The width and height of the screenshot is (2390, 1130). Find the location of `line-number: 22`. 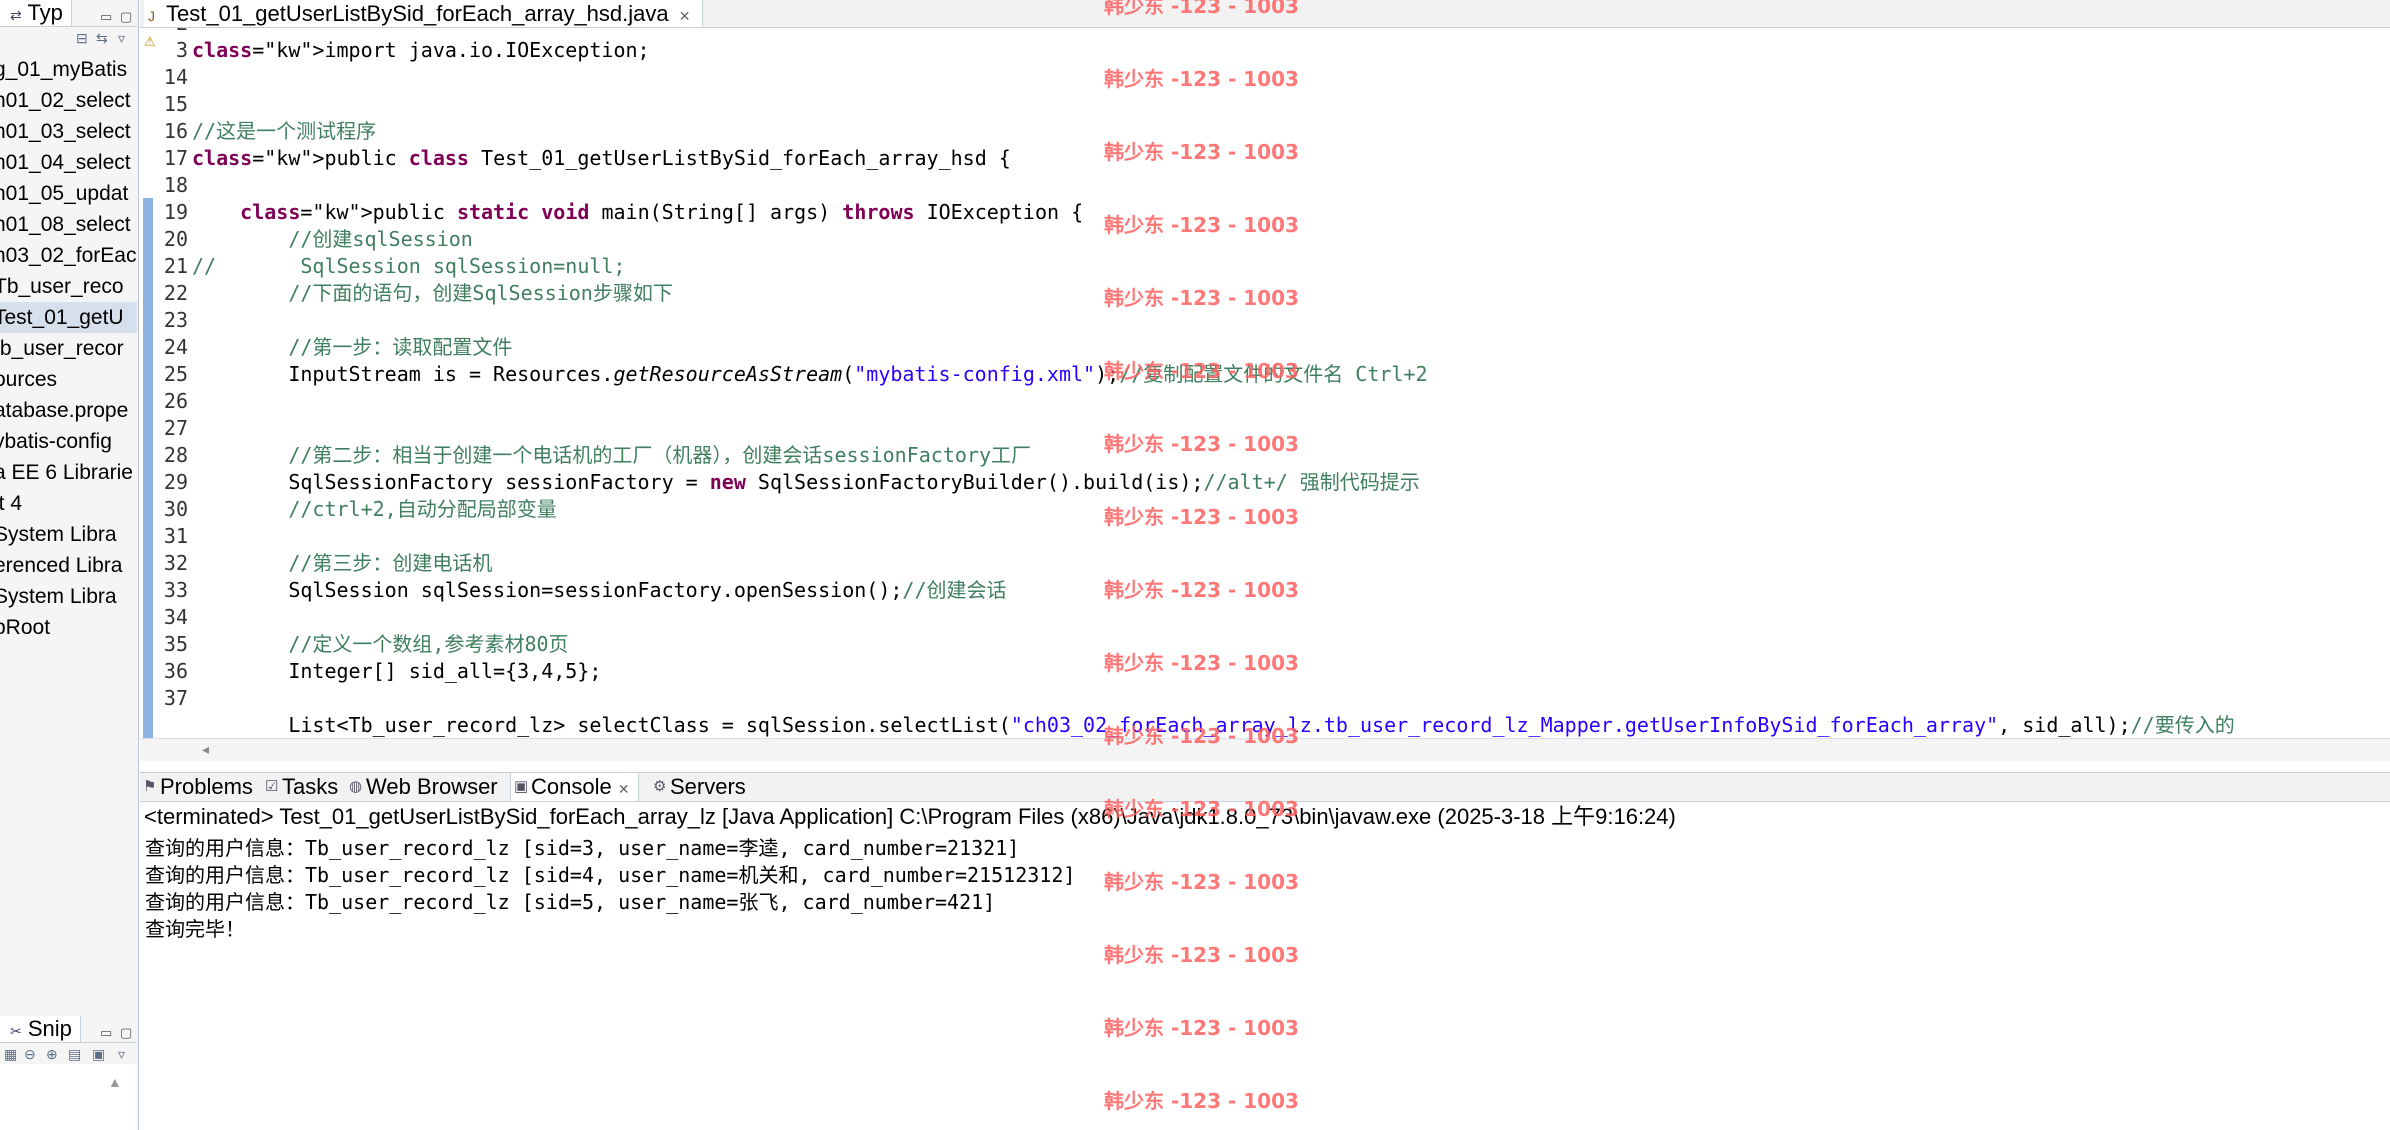

line-number: 22 is located at coordinates (175, 293).